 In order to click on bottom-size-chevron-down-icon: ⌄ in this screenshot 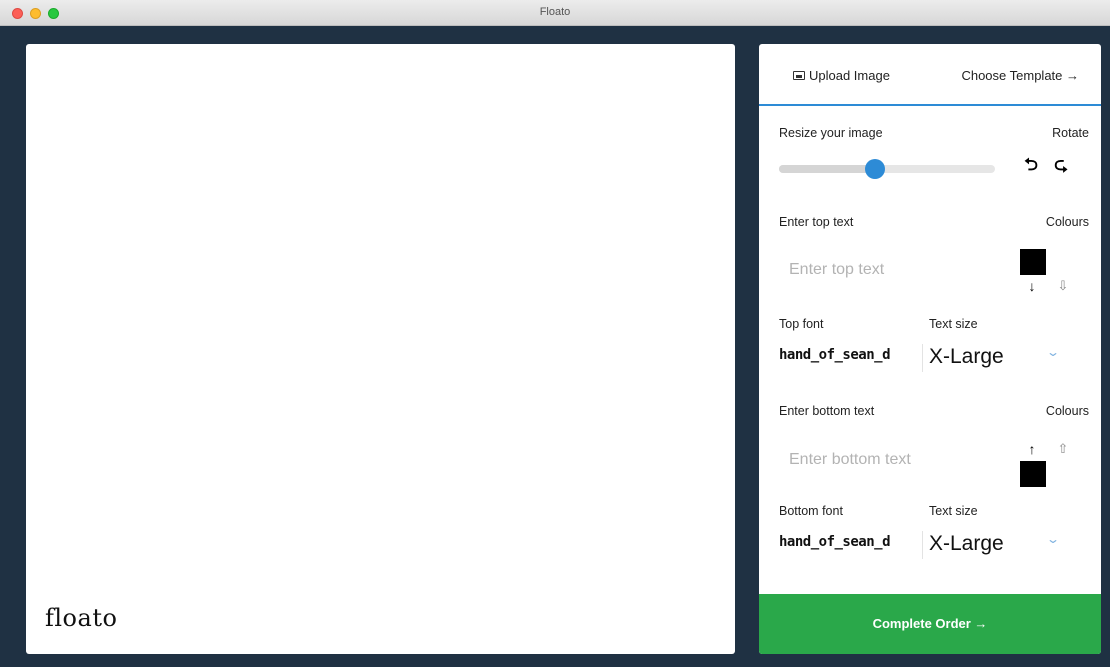, I will do `click(1053, 539)`.